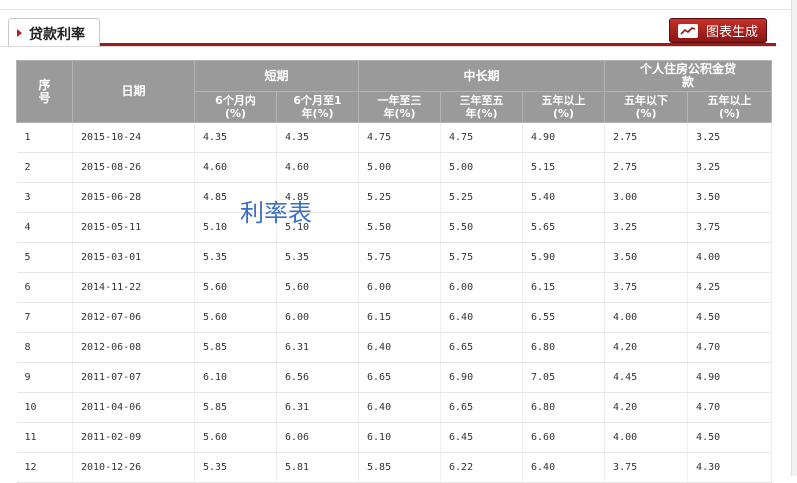 Image resolution: width=797 pixels, height=483 pixels. I want to click on table-cell: 6.06, so click(318, 437).